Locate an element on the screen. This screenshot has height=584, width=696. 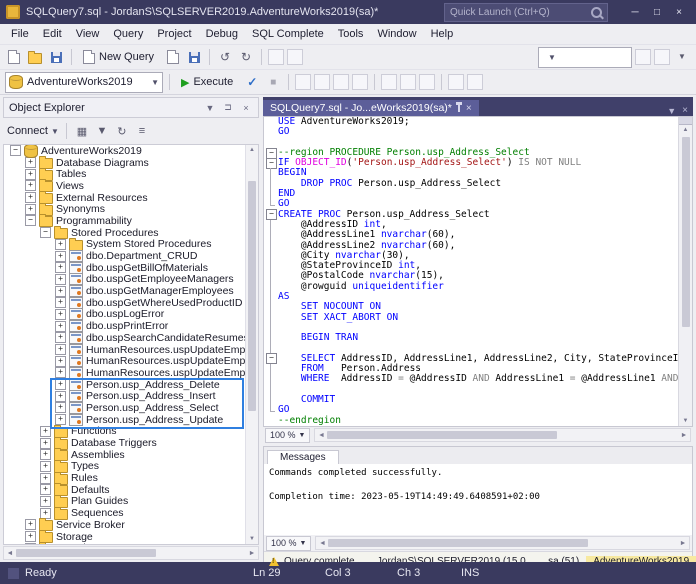
tab-sqlquery7: SQLQuery7.sql - Jo...eWorks2019(sa)* × is located at coordinates (371, 108).